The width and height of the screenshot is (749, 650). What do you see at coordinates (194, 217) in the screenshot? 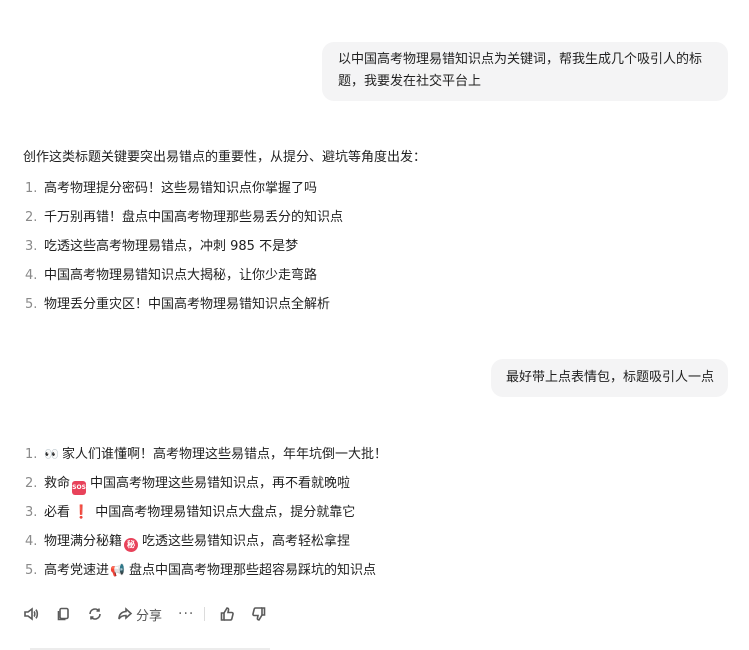
I see `list-item-text: 千万别再错！盘点中国高考物理那些易丢分的知识点` at bounding box center [194, 217].